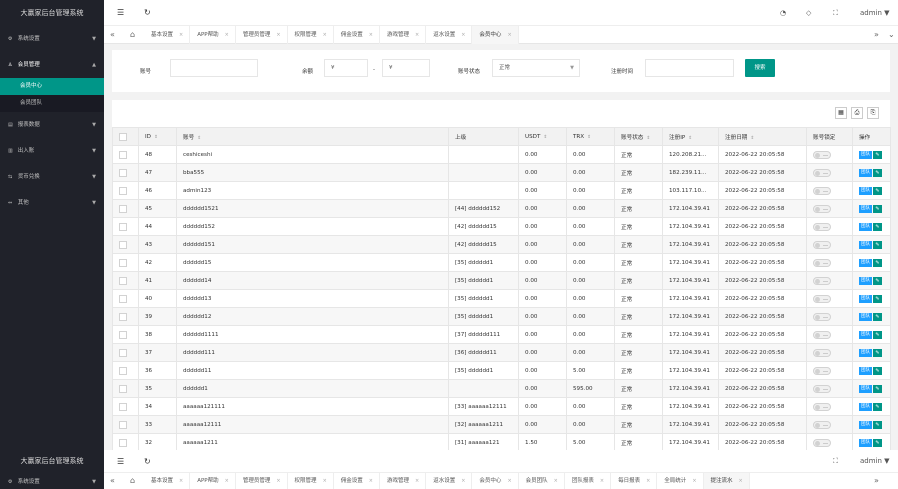  Describe the element at coordinates (357, 35) in the screenshot. I see `tab-item: 佣金设置 ×` at that location.